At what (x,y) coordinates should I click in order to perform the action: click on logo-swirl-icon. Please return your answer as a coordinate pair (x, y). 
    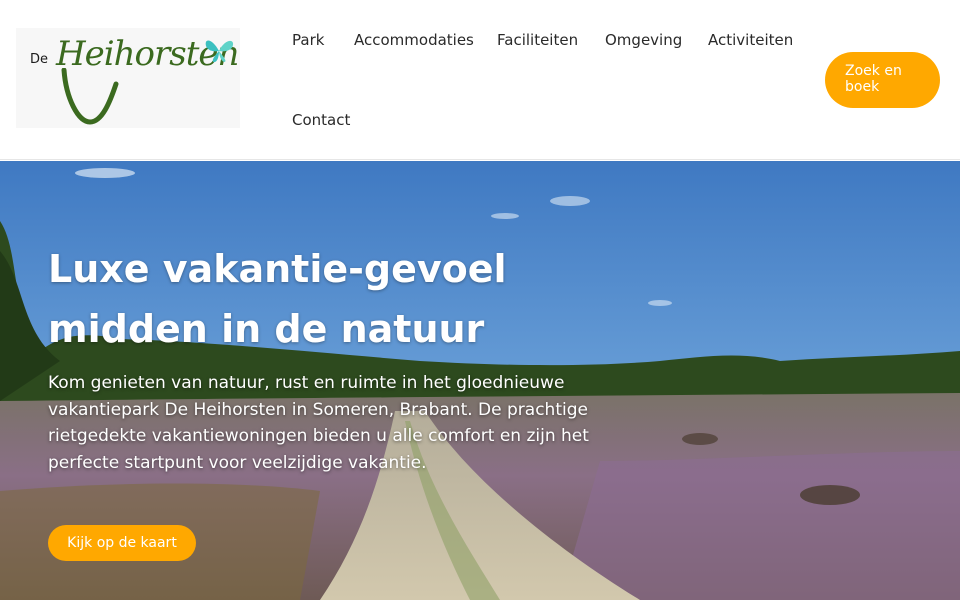
    Looking at the image, I should click on (90, 96).